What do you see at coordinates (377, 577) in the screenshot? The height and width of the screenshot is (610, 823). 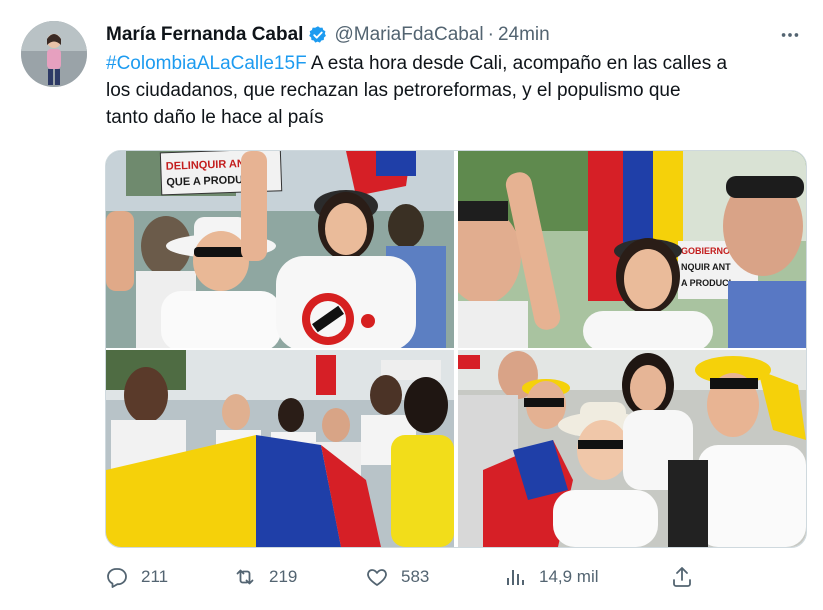 I see `heart-icon` at bounding box center [377, 577].